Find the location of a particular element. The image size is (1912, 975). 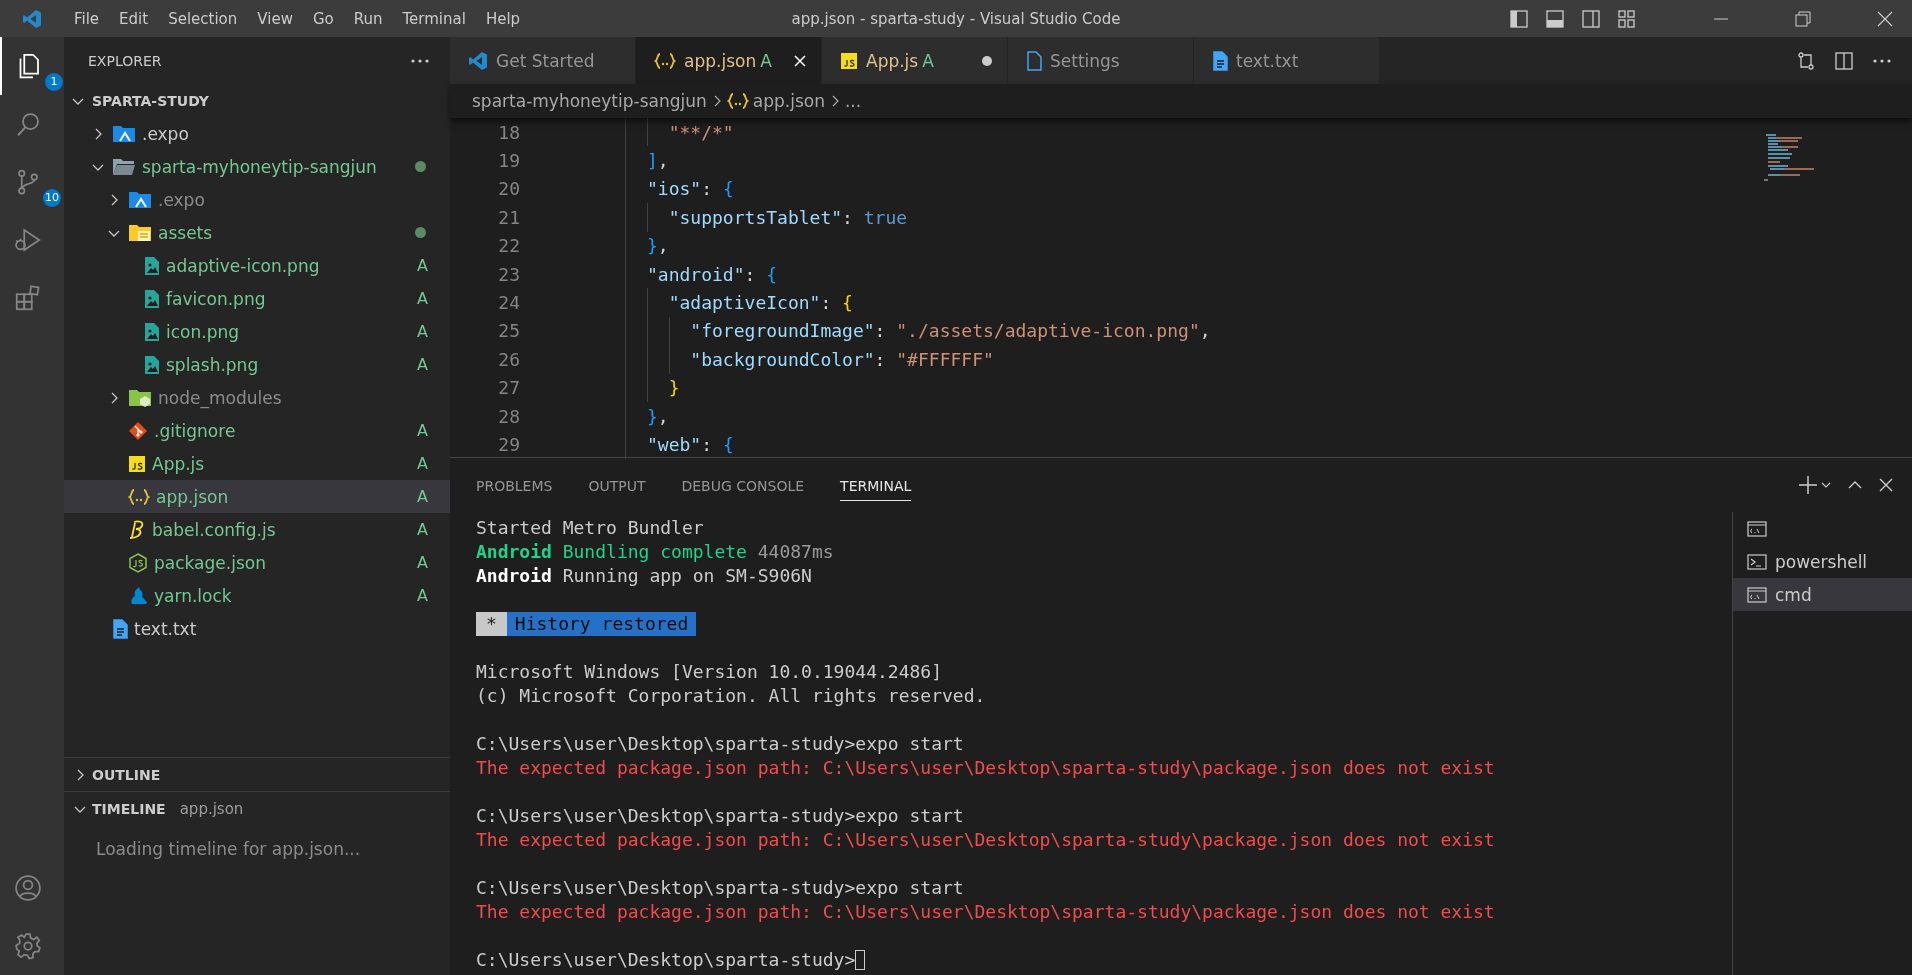

terminal-list-item: cmd is located at coordinates (1822, 594).